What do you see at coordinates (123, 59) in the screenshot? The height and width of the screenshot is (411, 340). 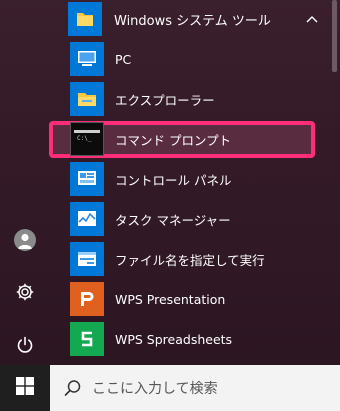 I see `app-label: PC` at bounding box center [123, 59].